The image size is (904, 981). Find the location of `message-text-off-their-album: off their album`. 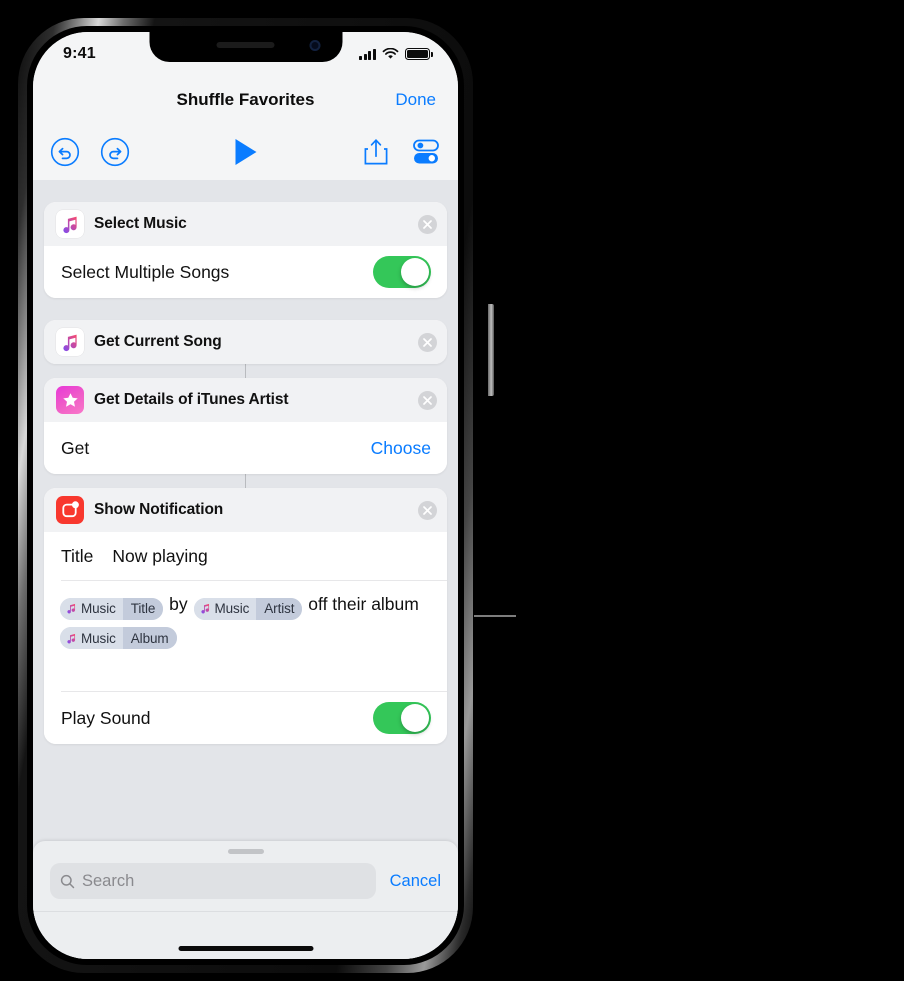

message-text-off-their-album: off their album is located at coordinates (361, 604).